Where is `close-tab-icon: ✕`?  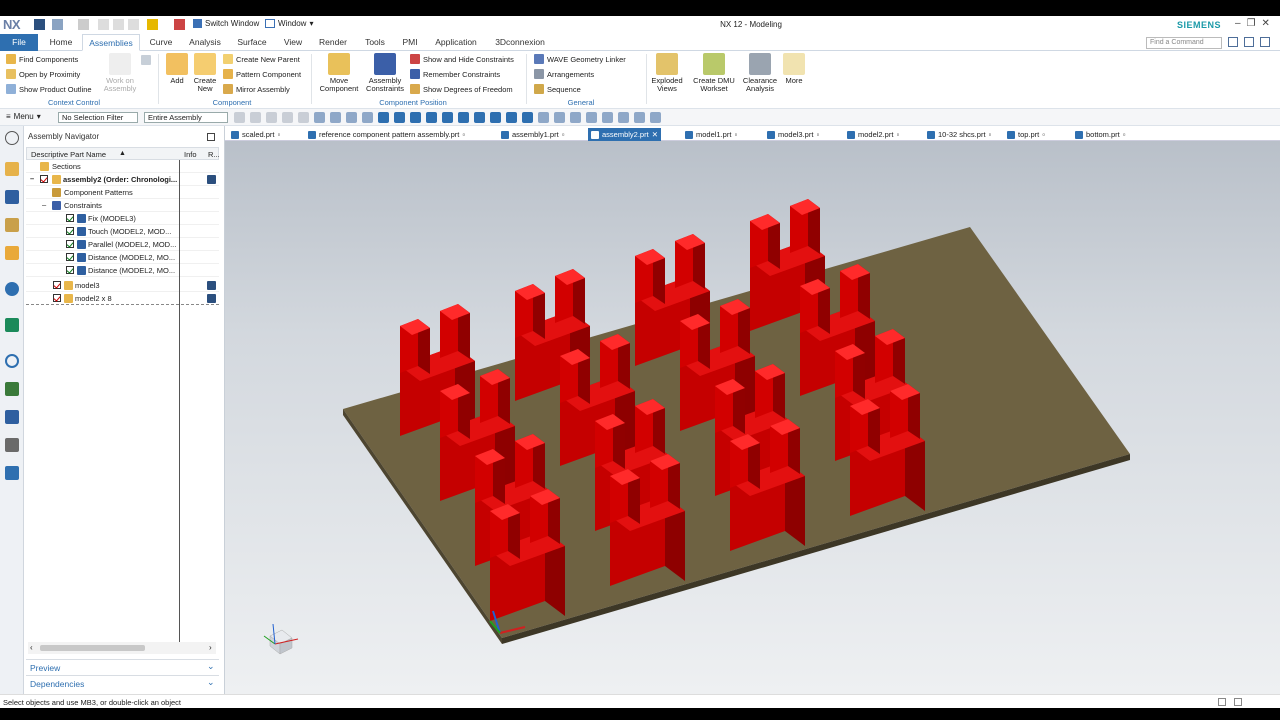
close-tab-icon: ✕ is located at coordinates (655, 134).